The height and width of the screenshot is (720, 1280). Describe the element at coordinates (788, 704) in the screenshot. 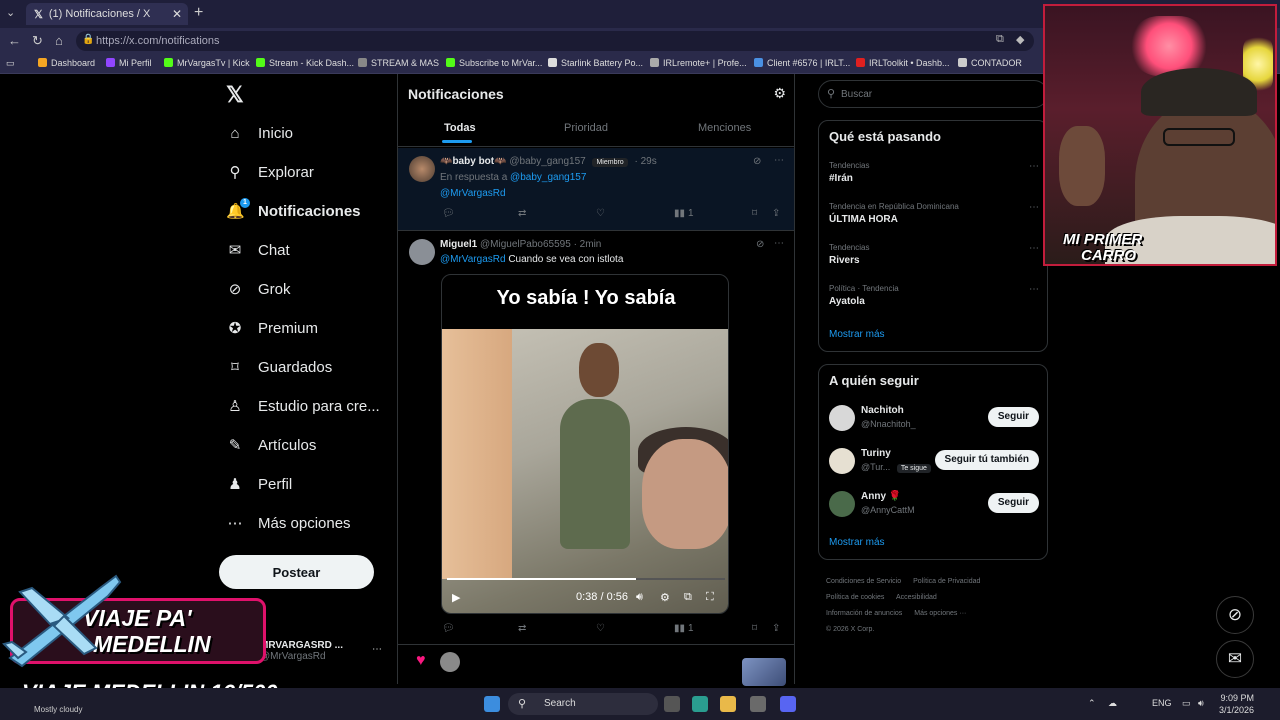

I see `discord-icon` at that location.